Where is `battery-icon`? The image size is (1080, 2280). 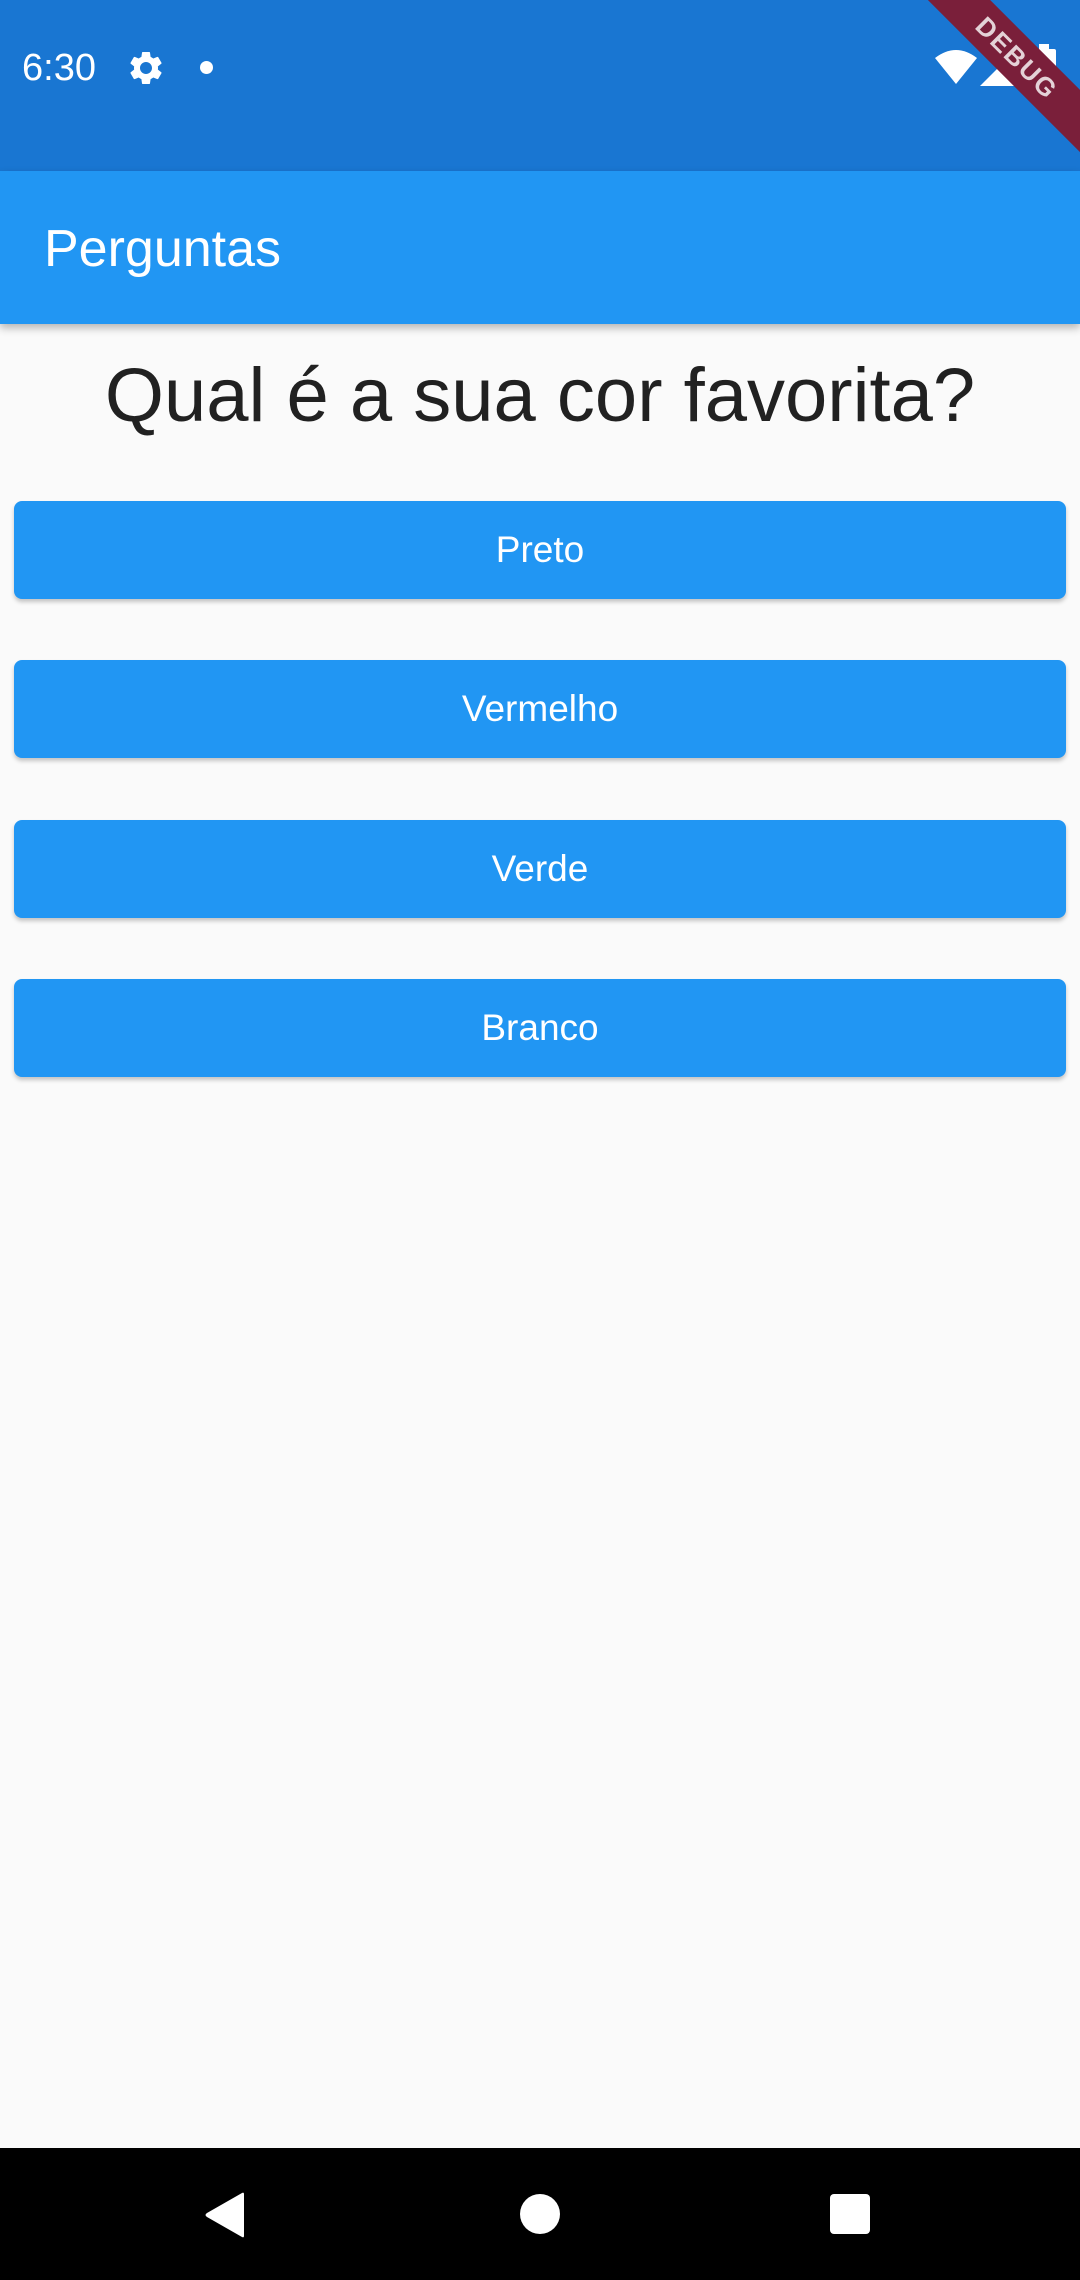
battery-icon is located at coordinates (1044, 67).